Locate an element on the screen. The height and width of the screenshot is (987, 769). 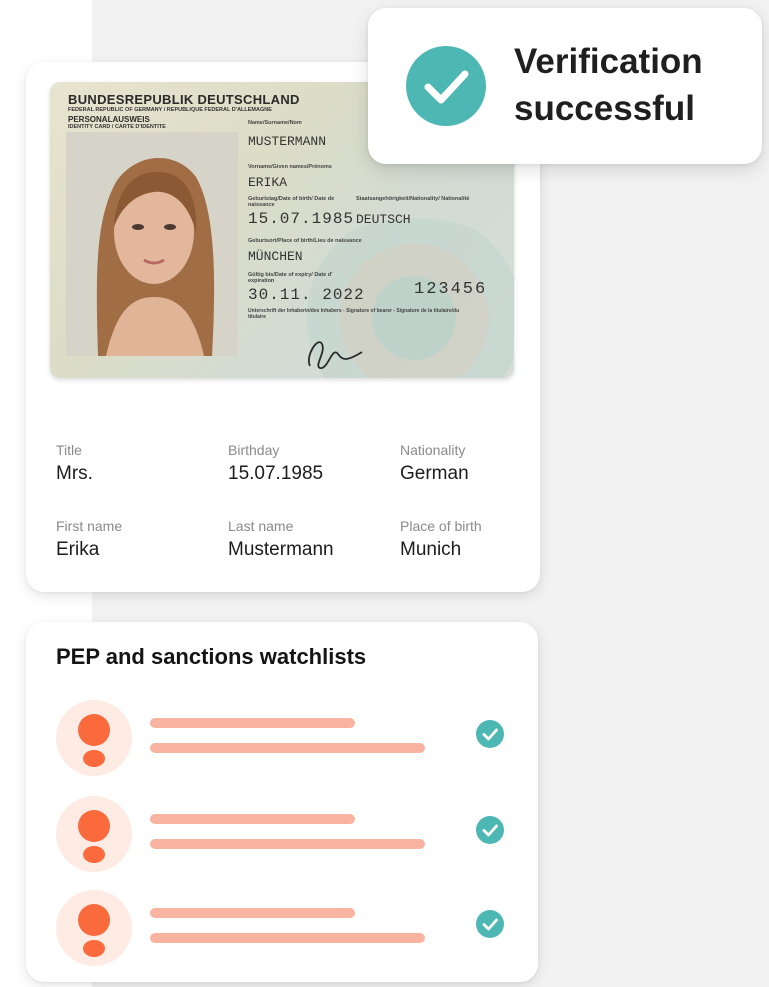
info-last-name-value: Mustermann is located at coordinates (281, 549).